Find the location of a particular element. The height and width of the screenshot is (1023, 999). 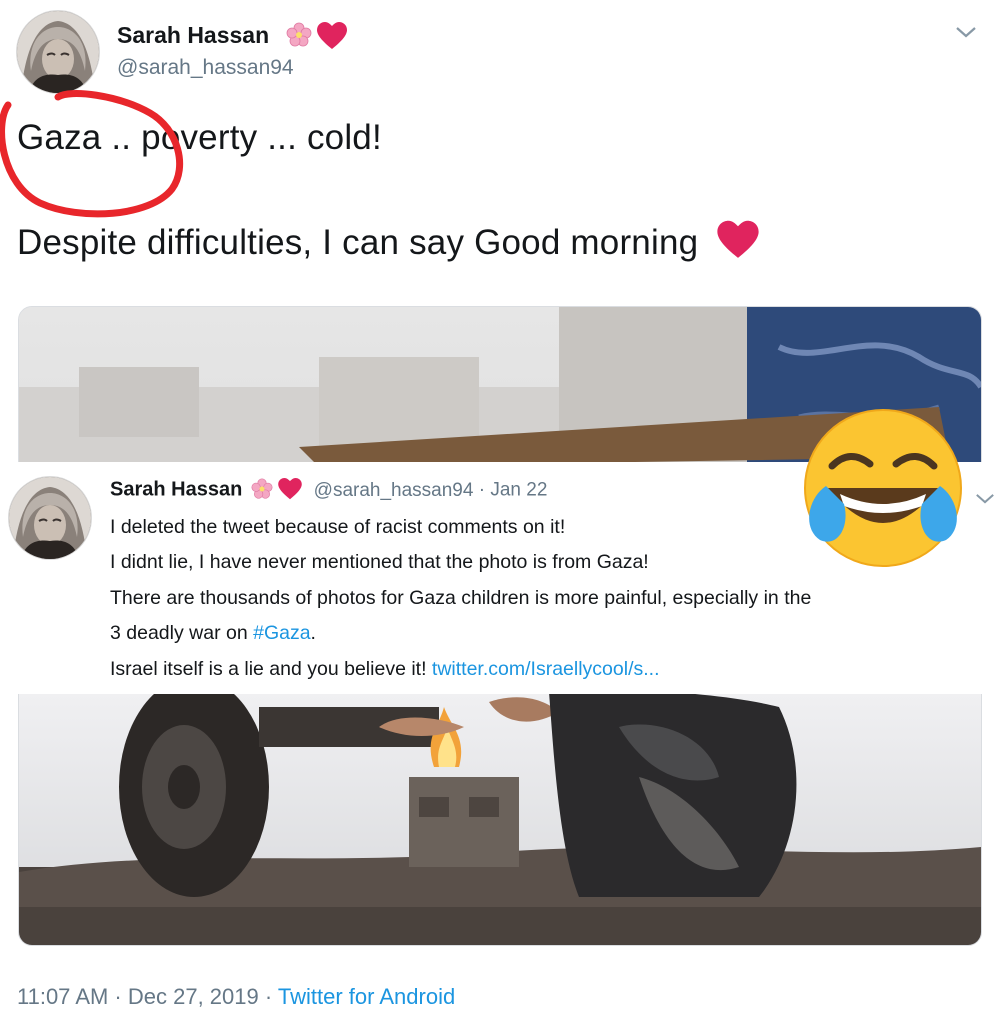

quoted-text-line-4-text: 3 deadly war on is located at coordinates (182, 633).